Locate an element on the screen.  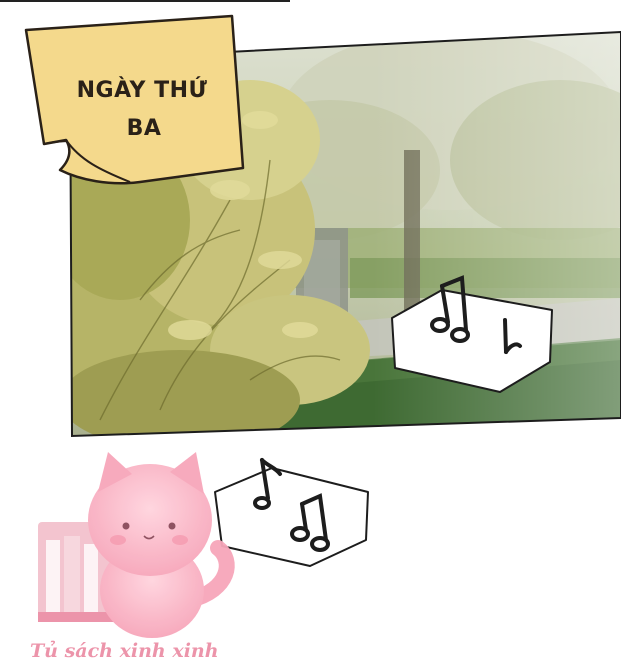
caption-note: NGÀY THỨ BA is located at coordinates (134, 99).